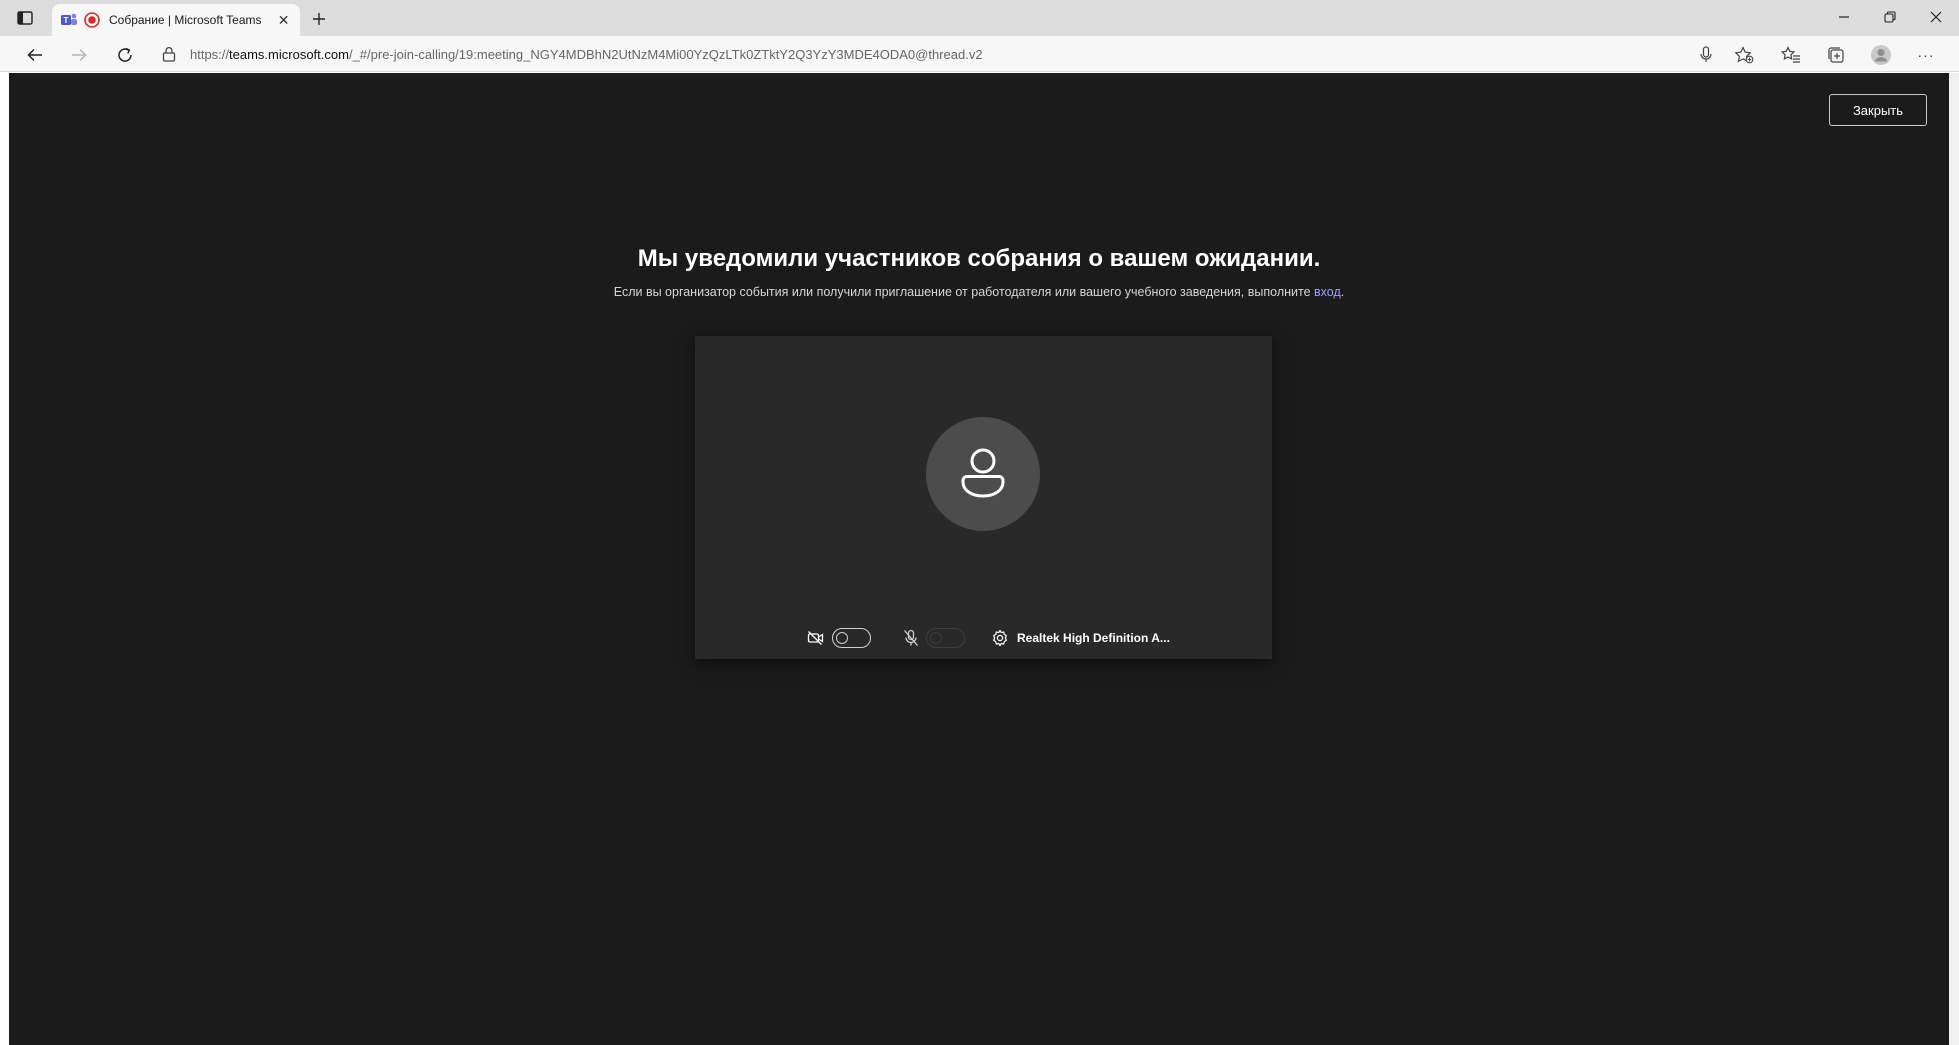 This screenshot has width=1959, height=1045. I want to click on back-arrow-icon, so click(35, 55).